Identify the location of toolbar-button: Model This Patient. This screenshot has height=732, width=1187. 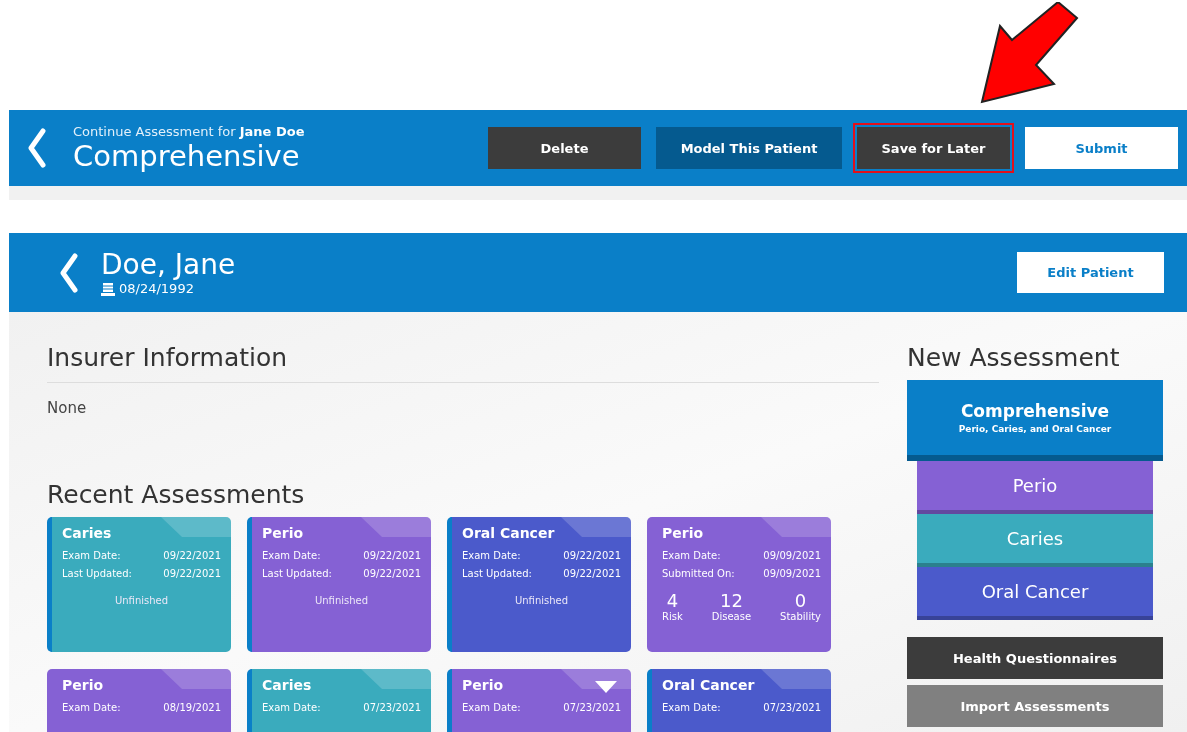
(749, 148).